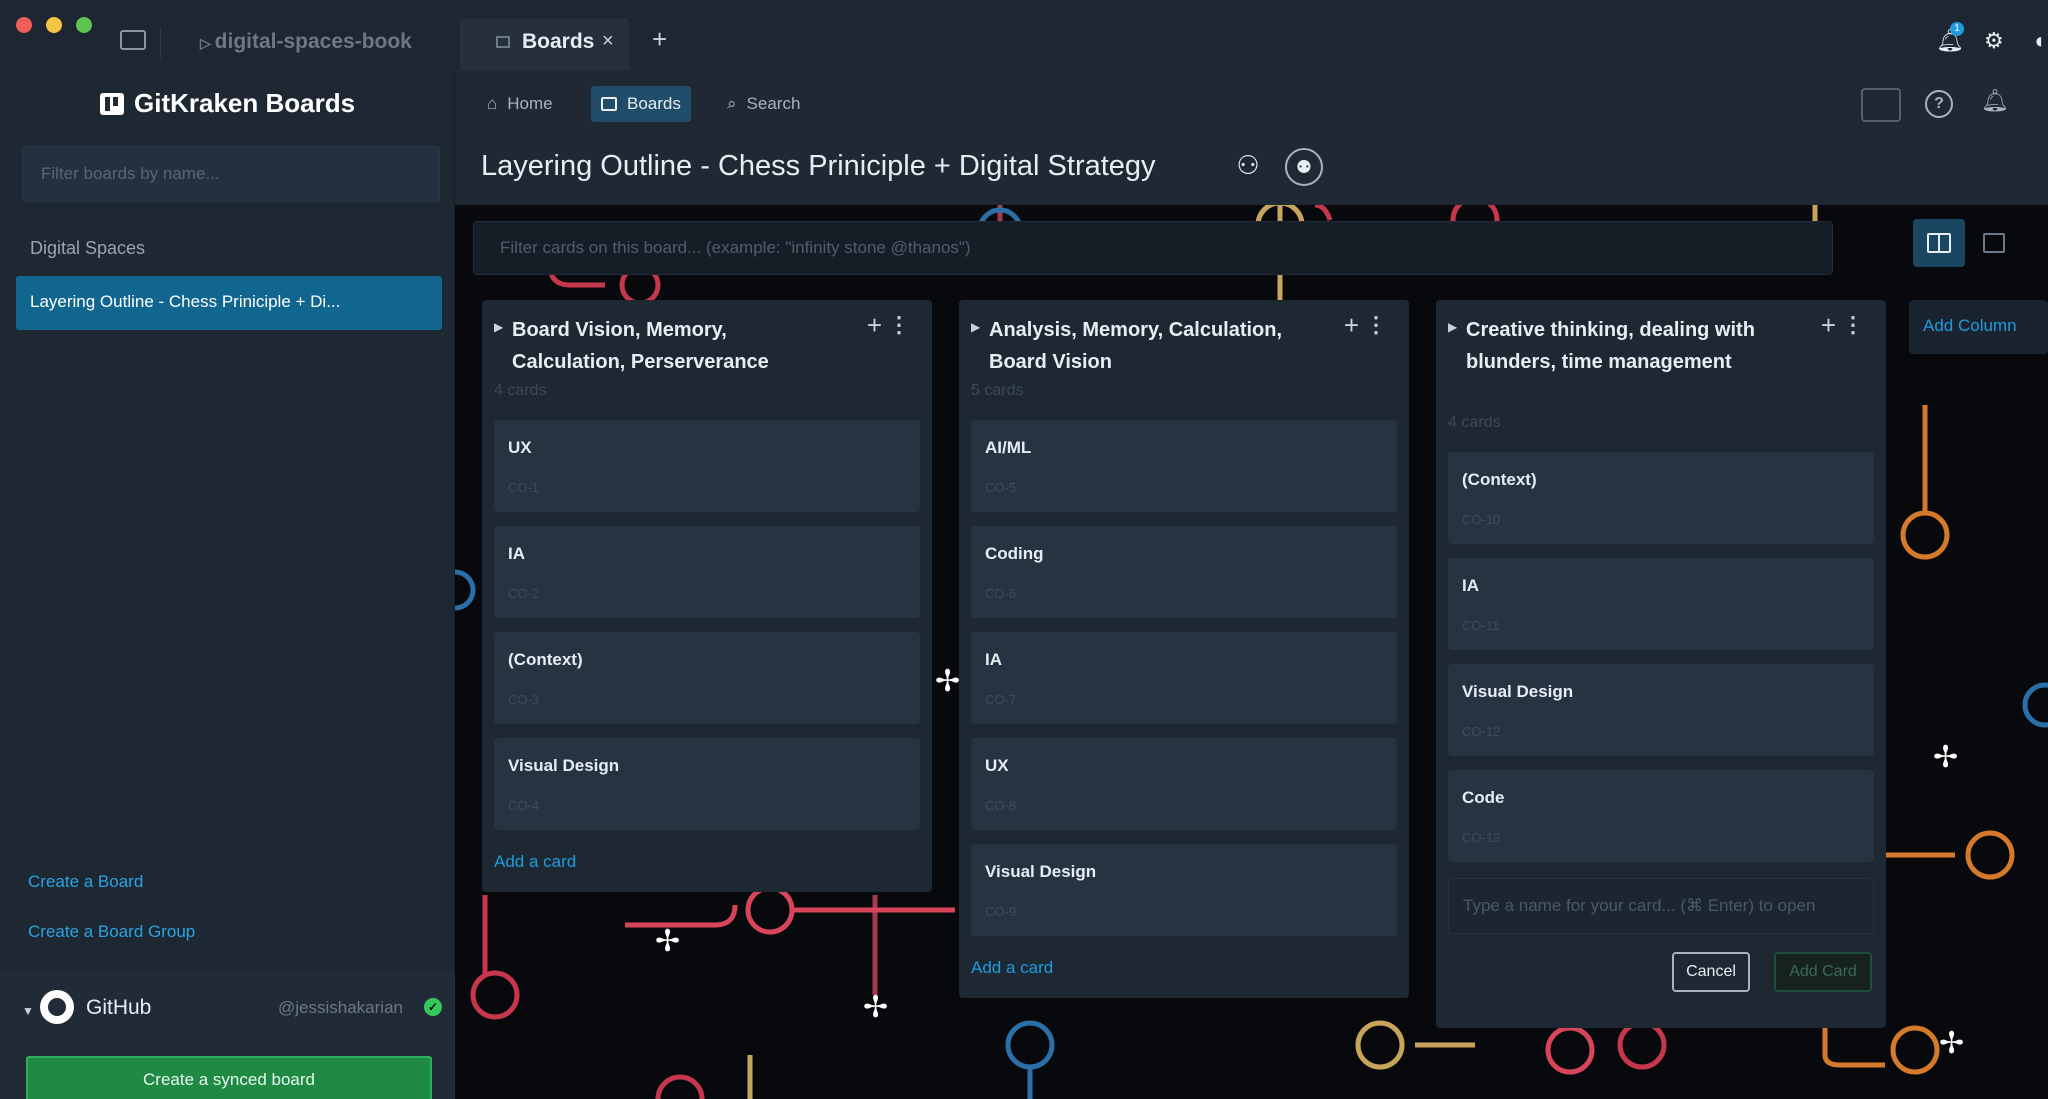  I want to click on card: IA CO-2, so click(707, 572).